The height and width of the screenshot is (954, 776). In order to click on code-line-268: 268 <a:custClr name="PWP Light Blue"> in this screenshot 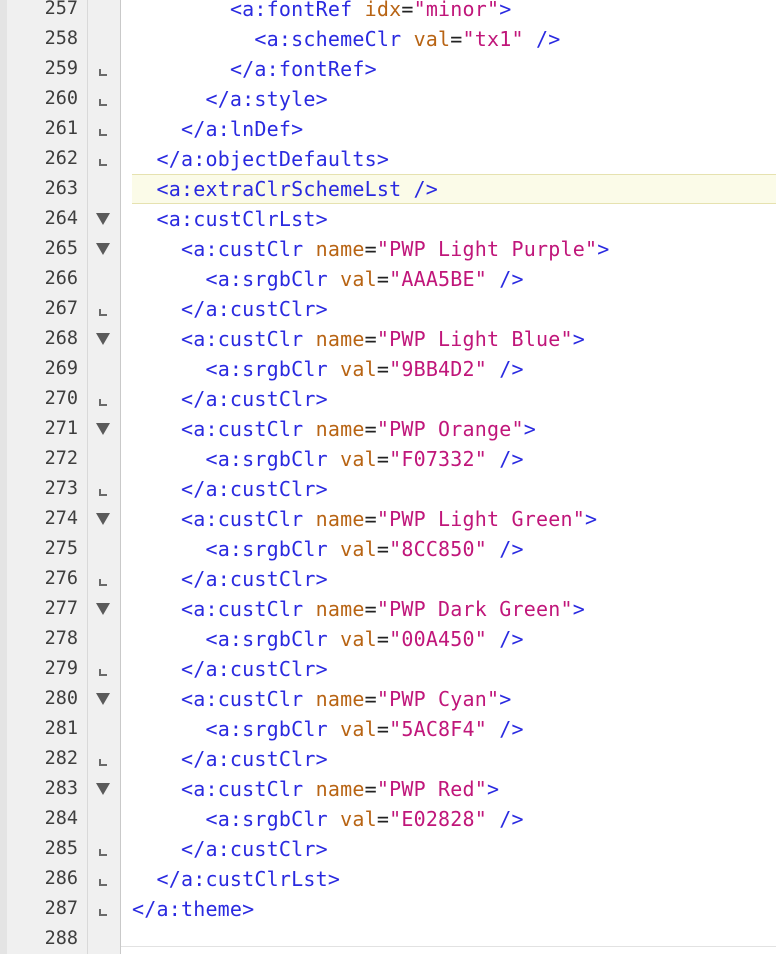, I will do `click(388, 339)`.